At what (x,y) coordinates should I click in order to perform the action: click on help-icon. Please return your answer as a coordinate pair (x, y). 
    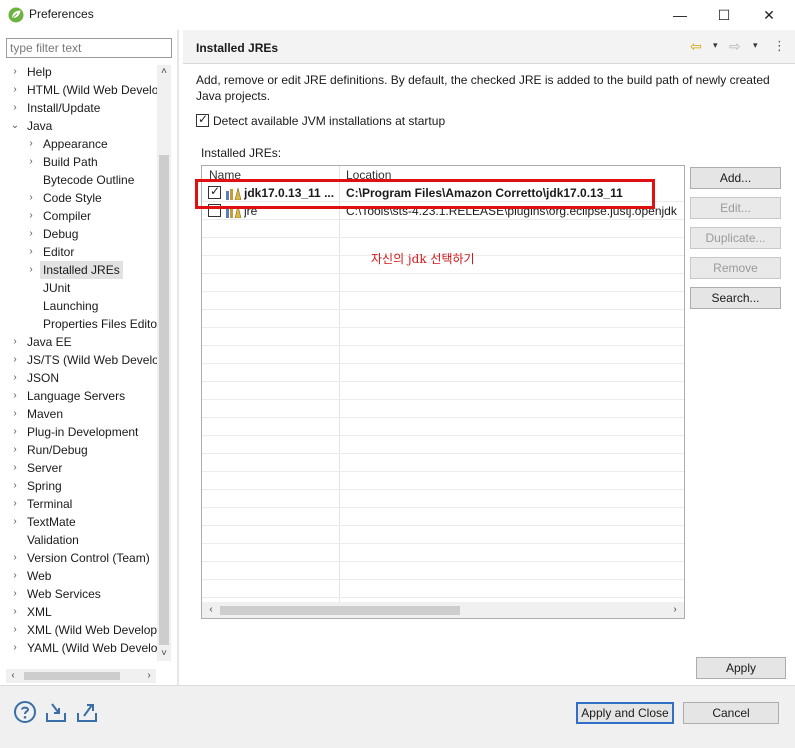
    Looking at the image, I should click on (25, 712).